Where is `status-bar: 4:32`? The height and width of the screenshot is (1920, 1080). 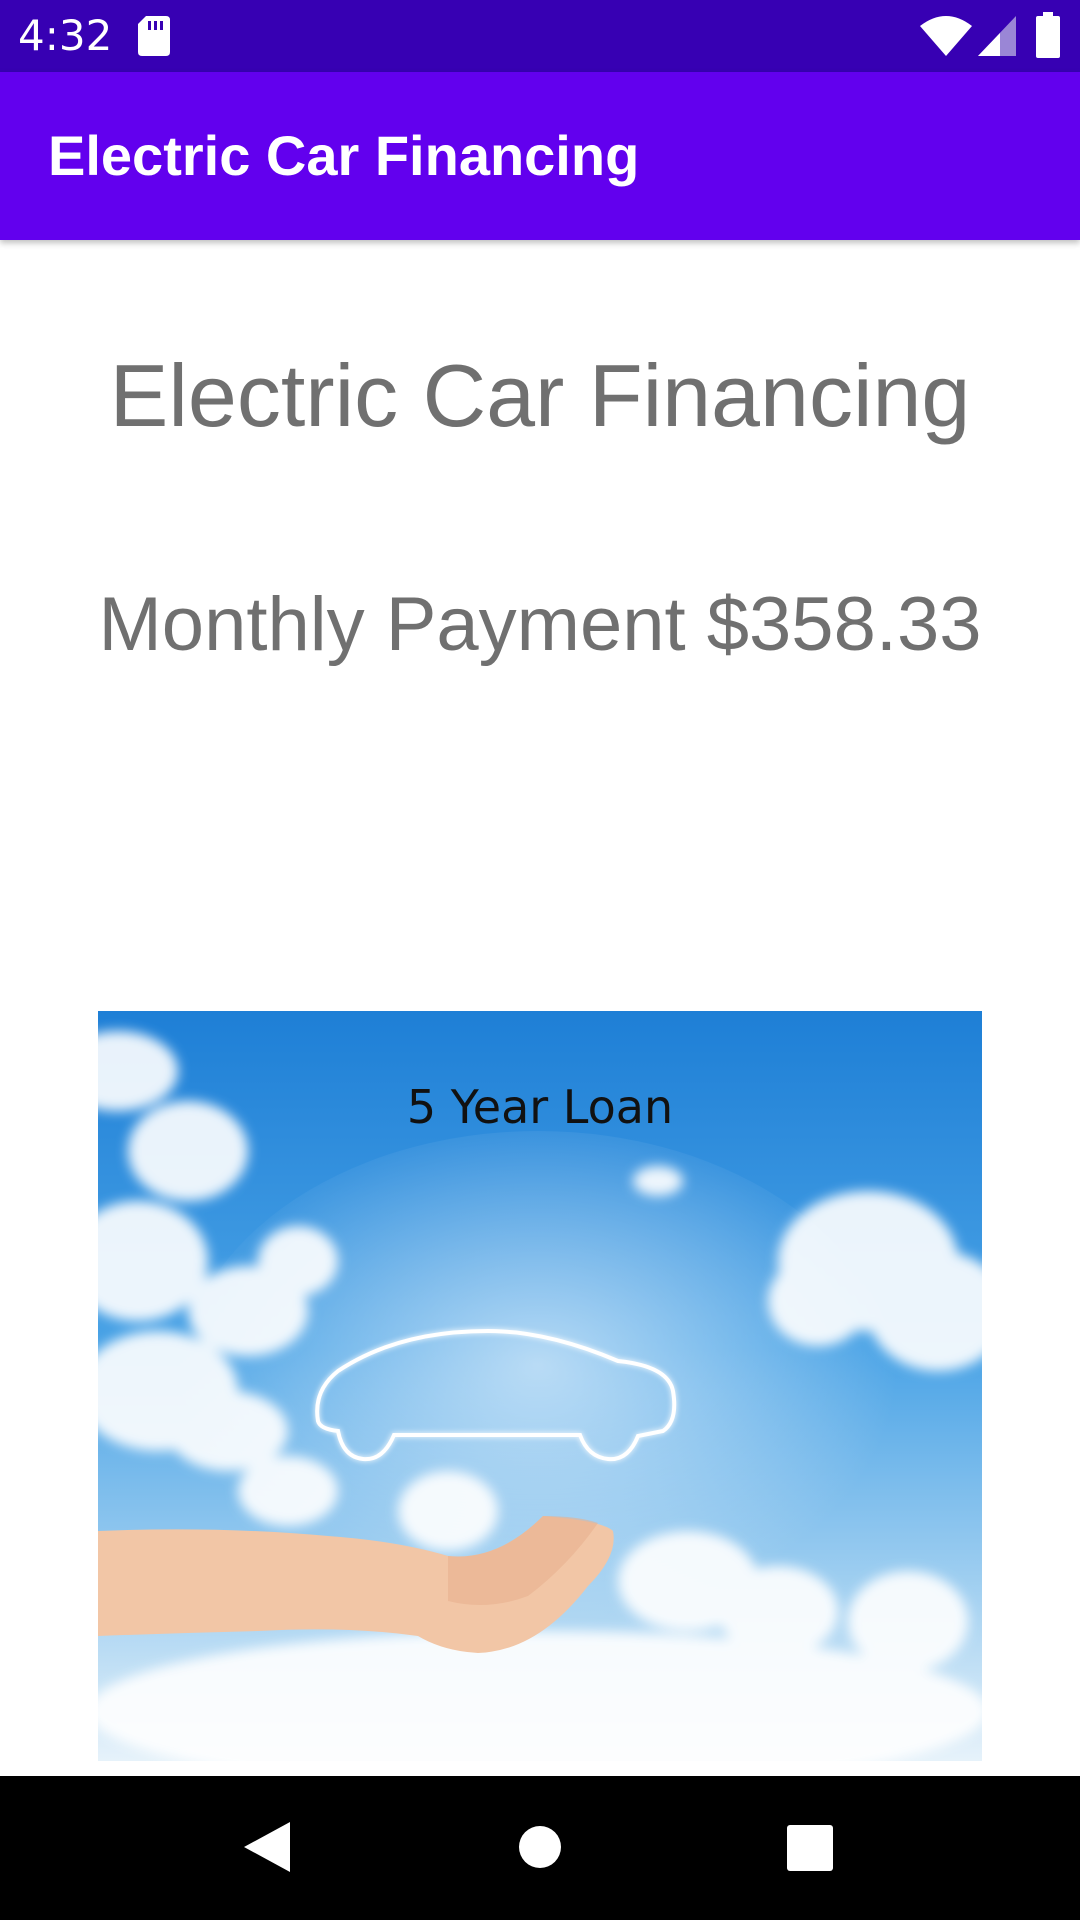 status-bar: 4:32 is located at coordinates (540, 36).